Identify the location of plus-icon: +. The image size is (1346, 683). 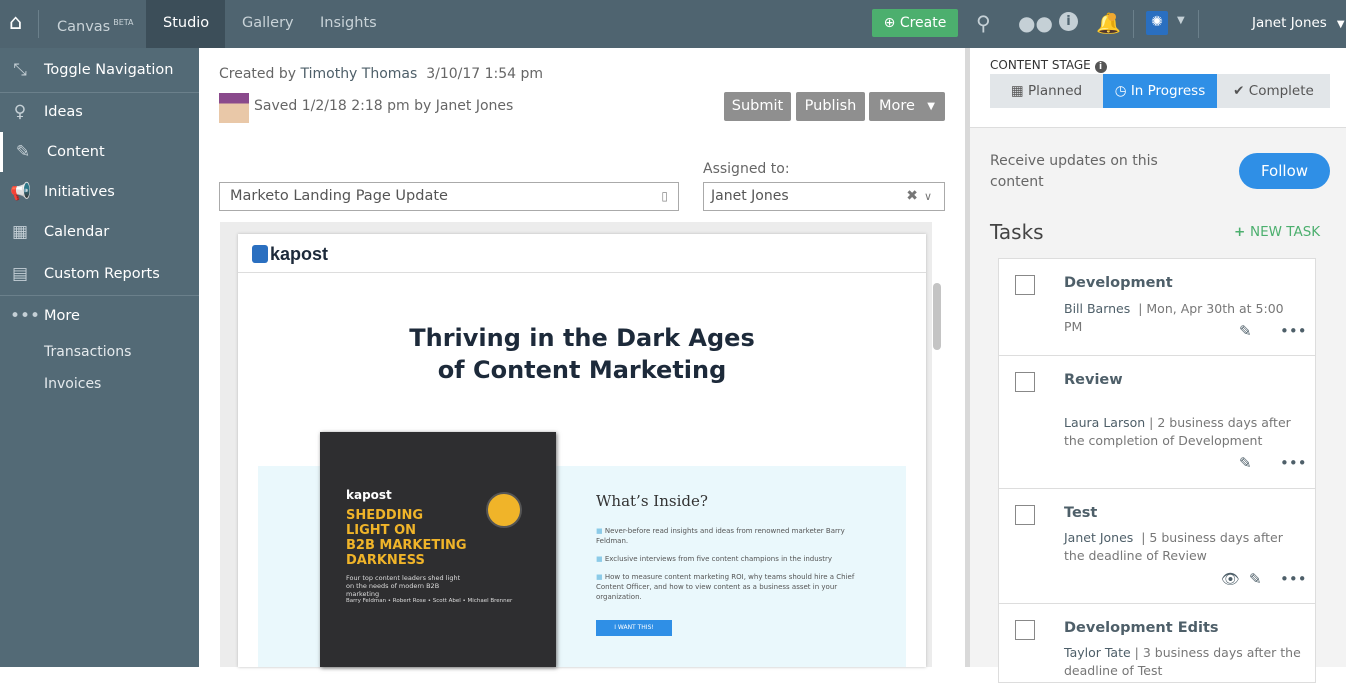
(1242, 232).